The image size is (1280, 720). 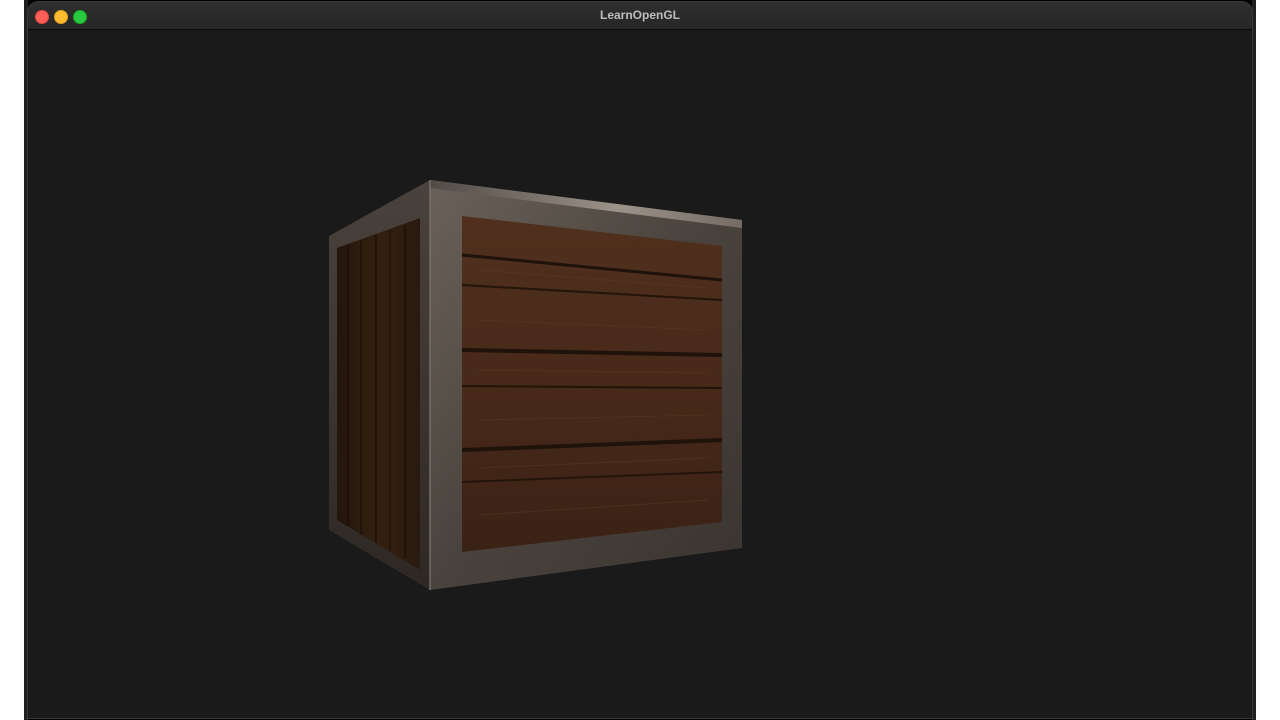 I want to click on desktop-background-right, so click(x=1266, y=360).